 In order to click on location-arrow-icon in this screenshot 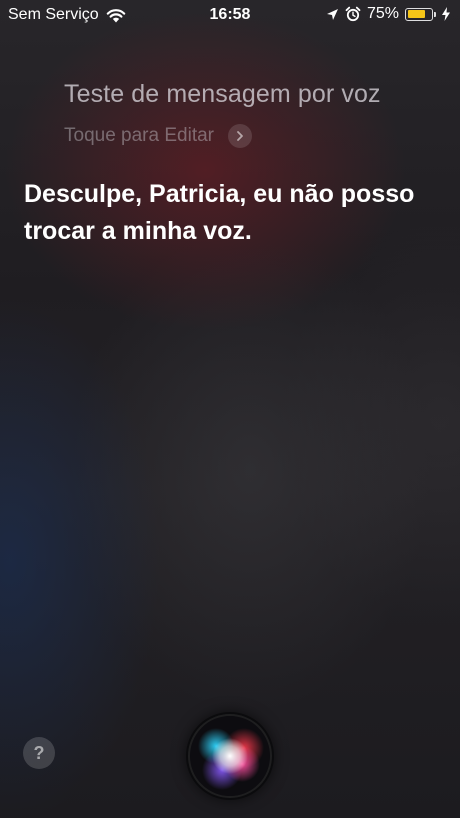, I will do `click(332, 14)`.